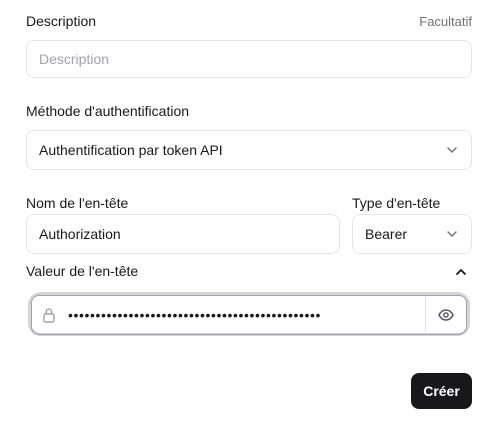 This screenshot has height=425, width=498. Describe the element at coordinates (386, 234) in the screenshot. I see `header-type-value: Bearer` at that location.